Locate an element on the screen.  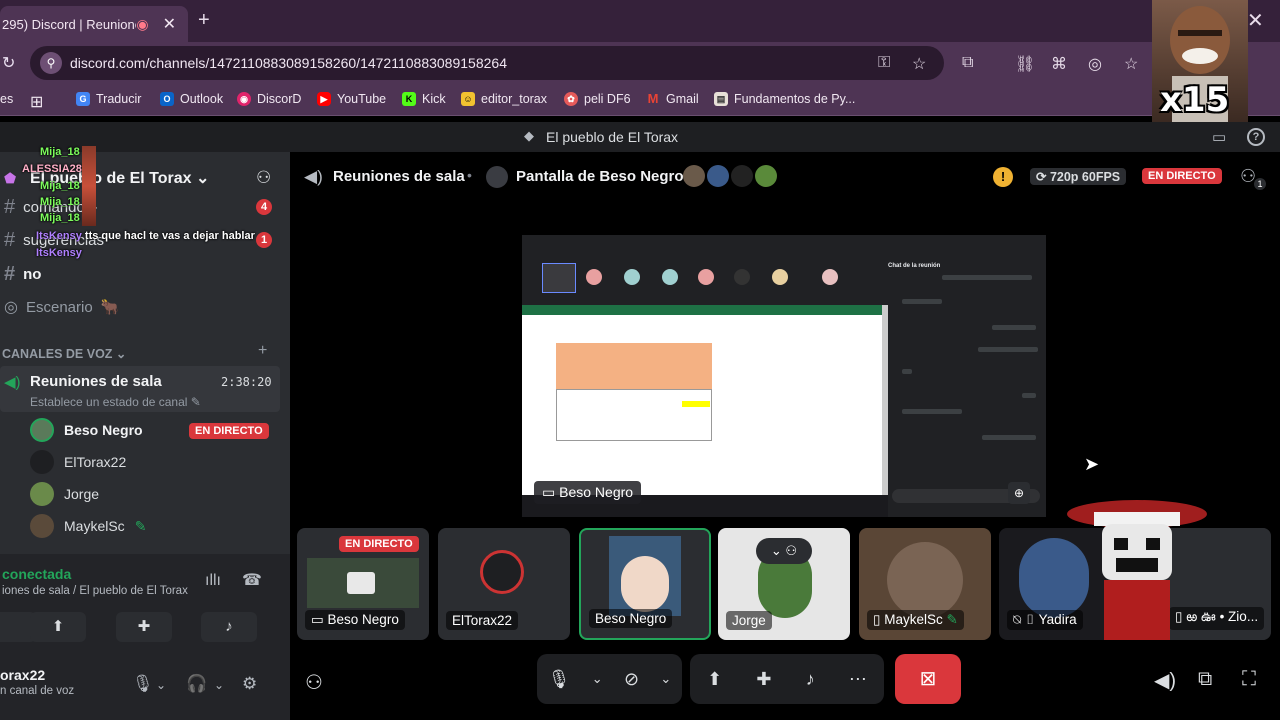
disconnect-icon: ☎ is located at coordinates (252, 580).